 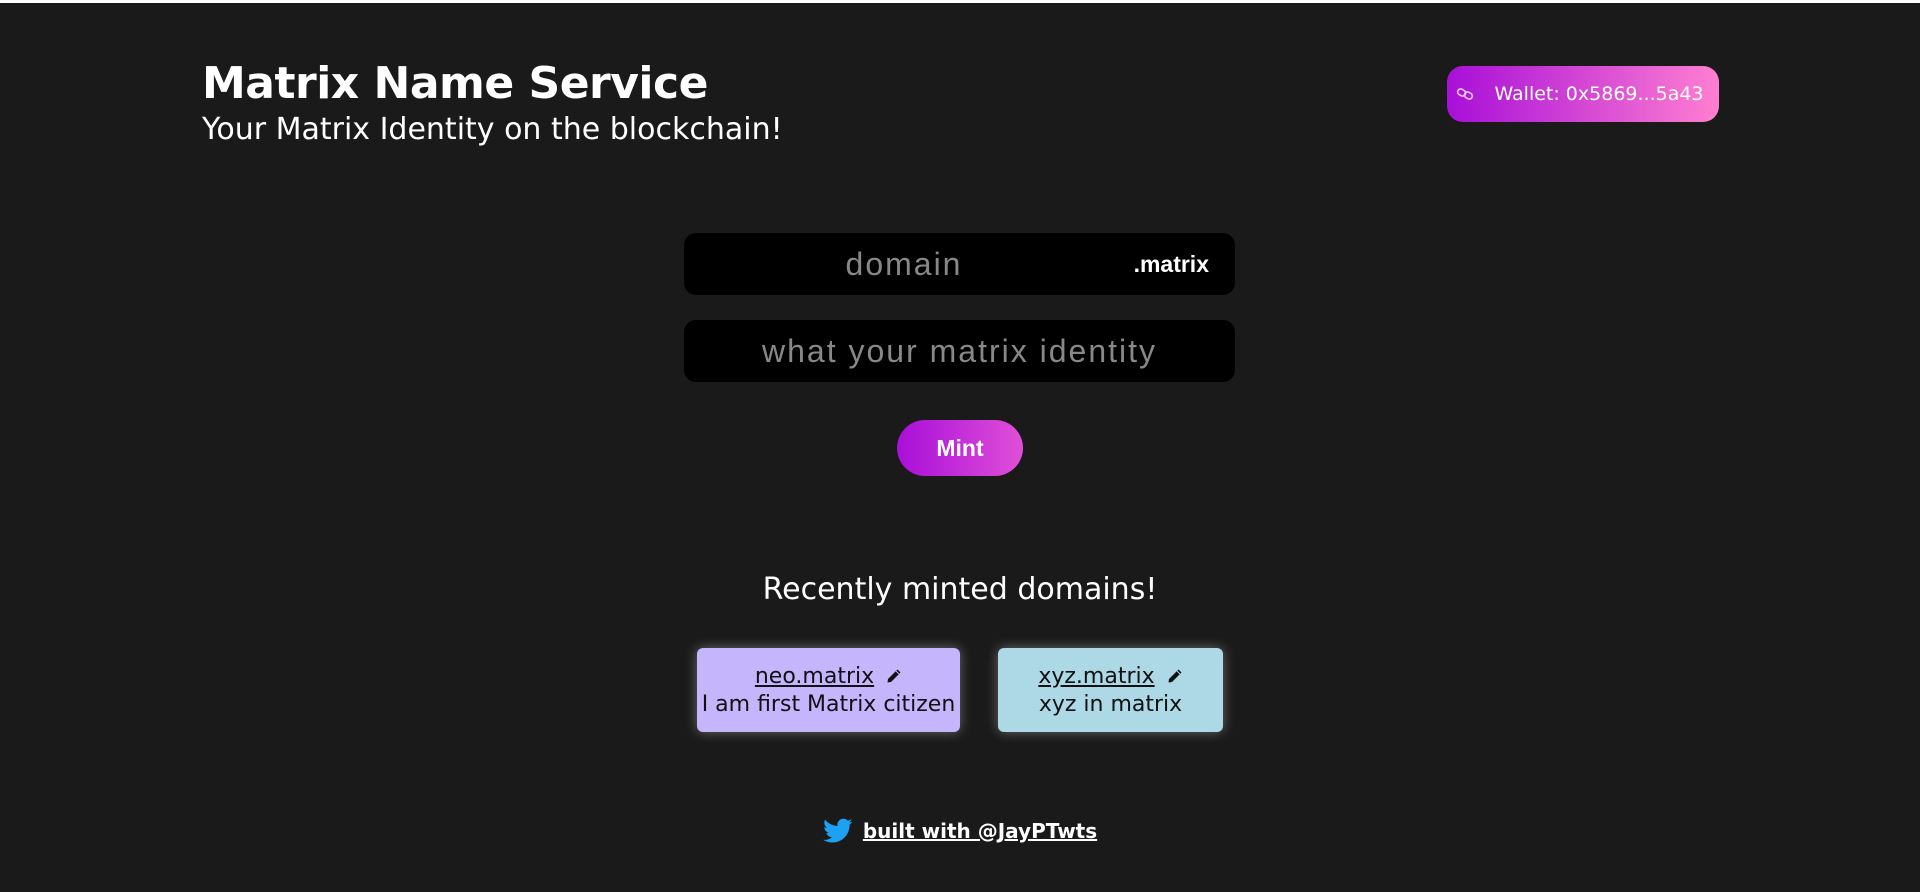 I want to click on domain-field: .matrix, so click(x=959, y=264).